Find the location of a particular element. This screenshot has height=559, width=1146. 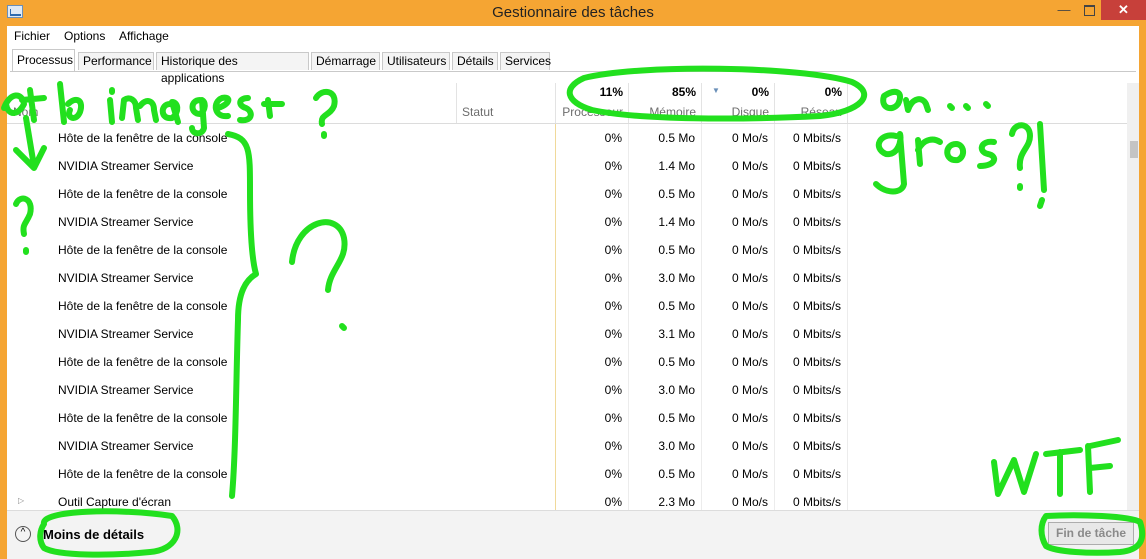

maximize-icon is located at coordinates (1089, 11).